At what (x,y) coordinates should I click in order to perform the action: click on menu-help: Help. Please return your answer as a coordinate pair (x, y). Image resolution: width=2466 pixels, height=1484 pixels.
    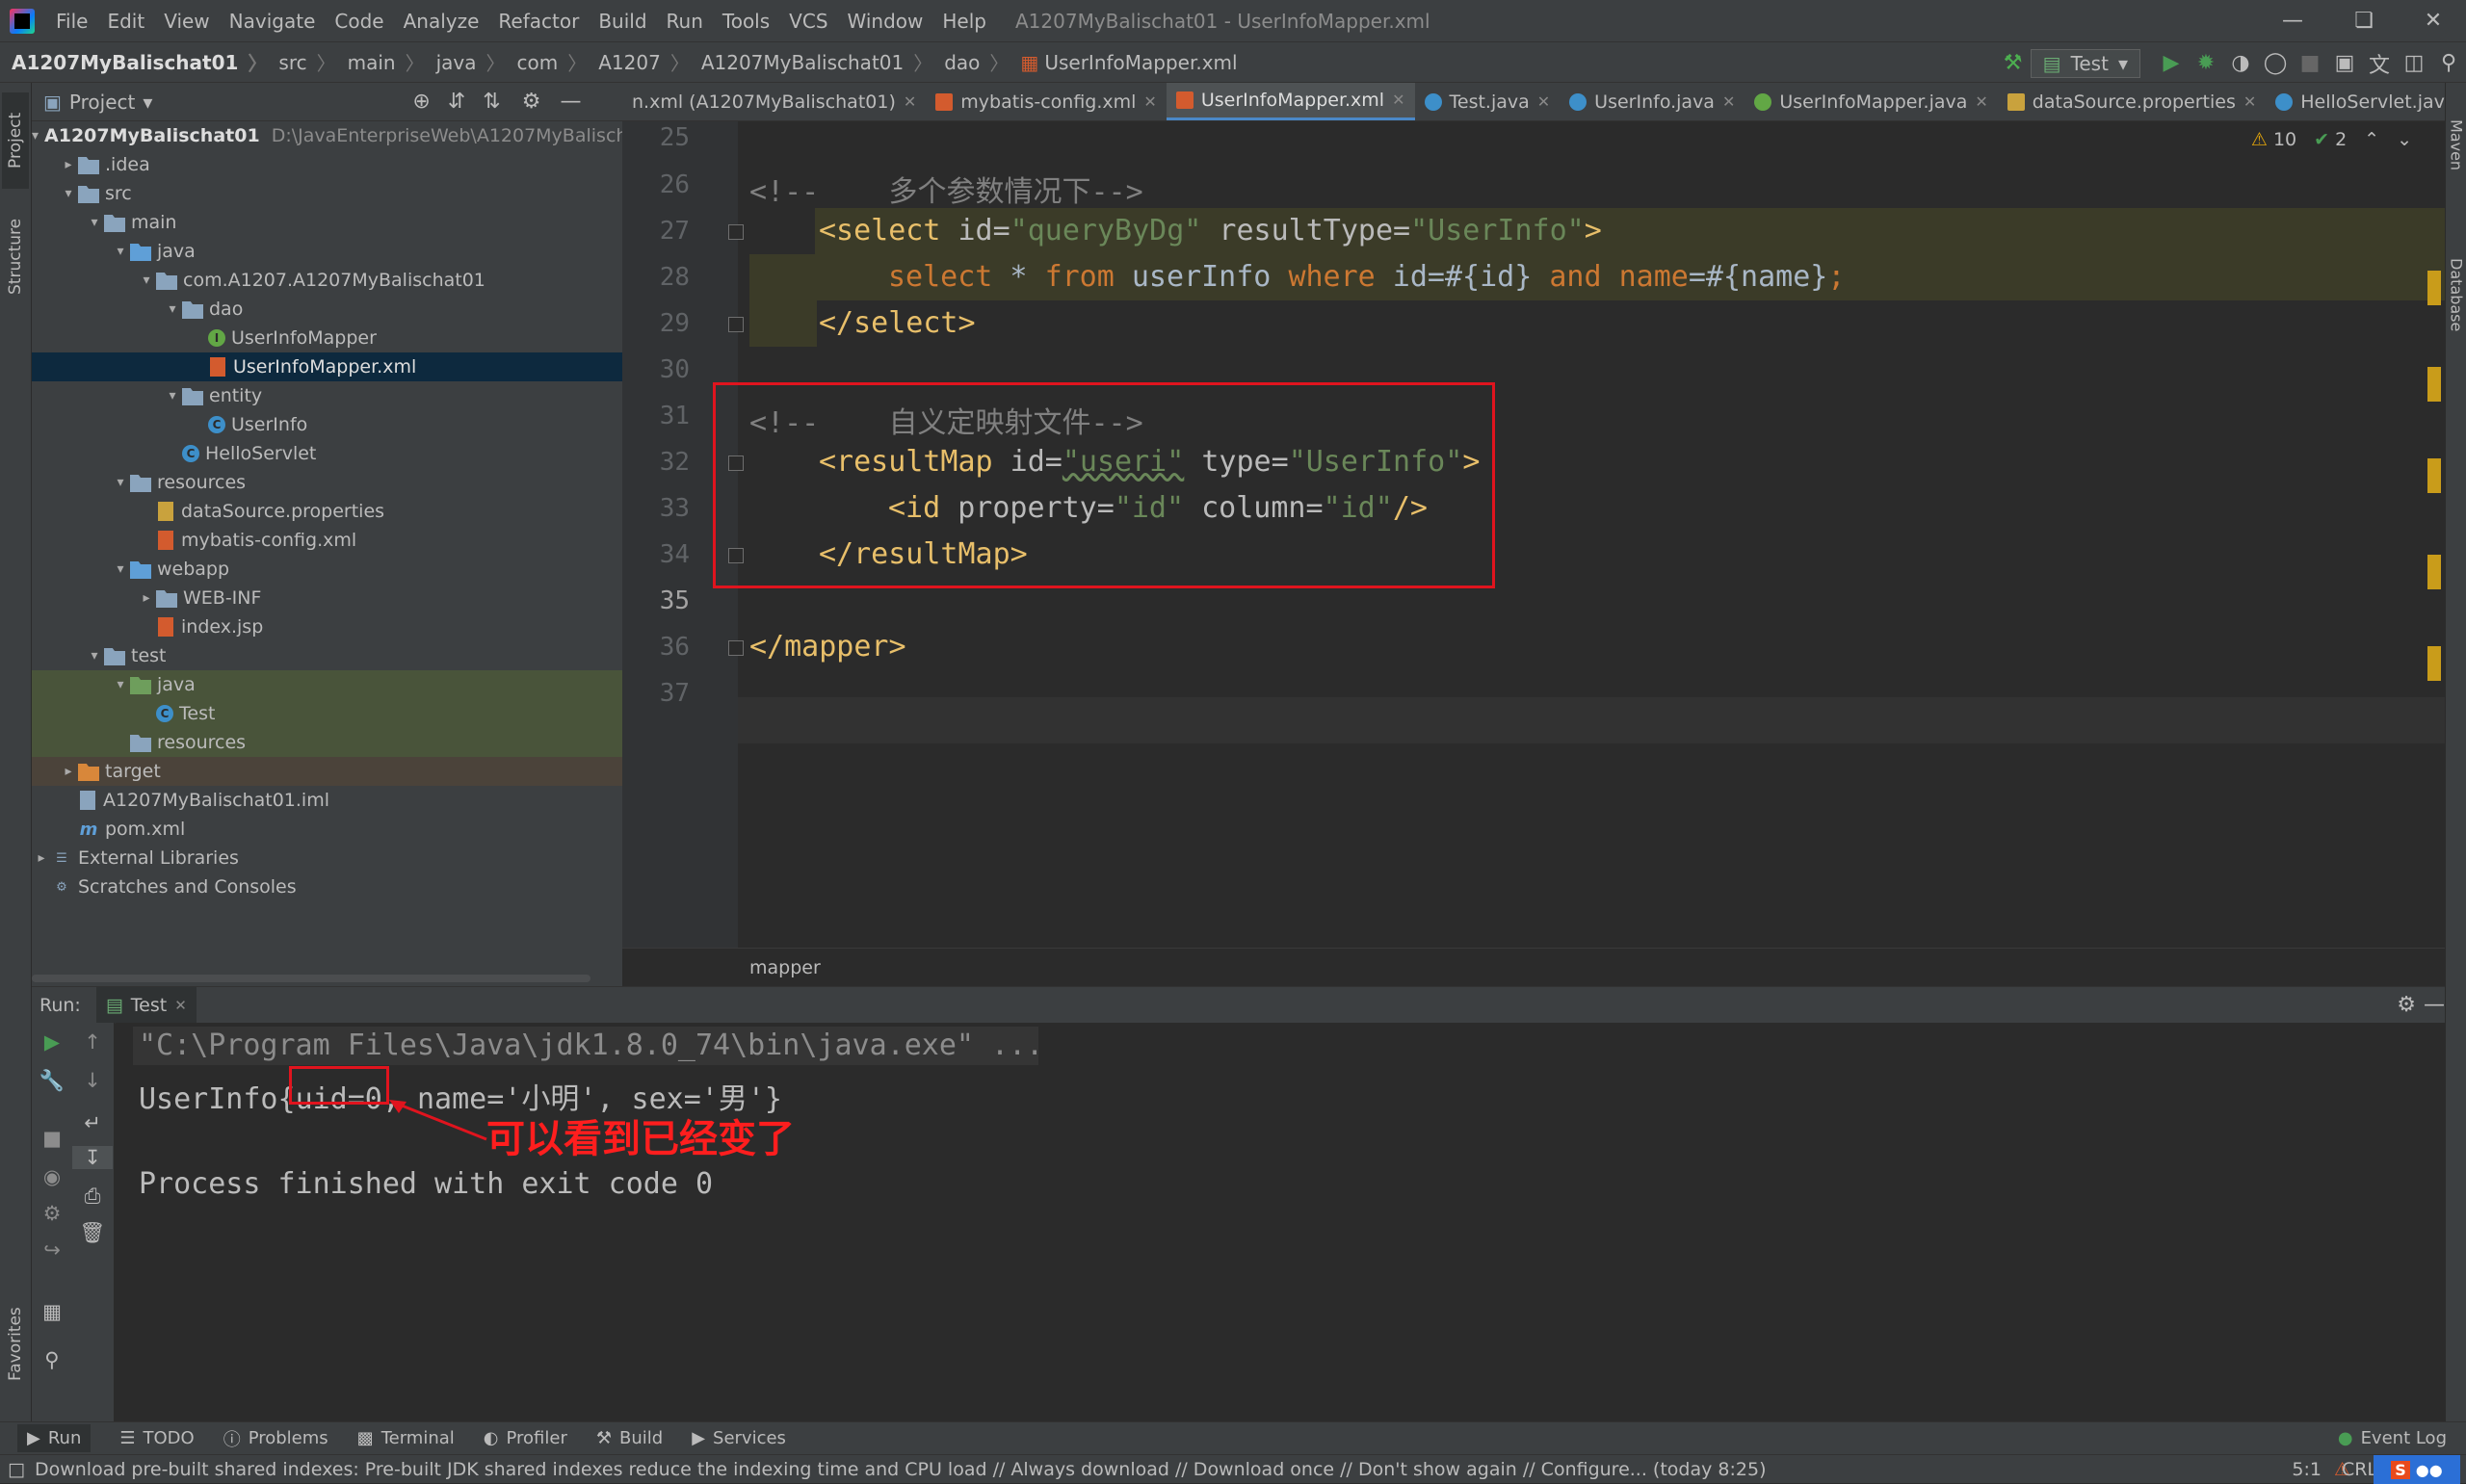
    Looking at the image, I should click on (964, 22).